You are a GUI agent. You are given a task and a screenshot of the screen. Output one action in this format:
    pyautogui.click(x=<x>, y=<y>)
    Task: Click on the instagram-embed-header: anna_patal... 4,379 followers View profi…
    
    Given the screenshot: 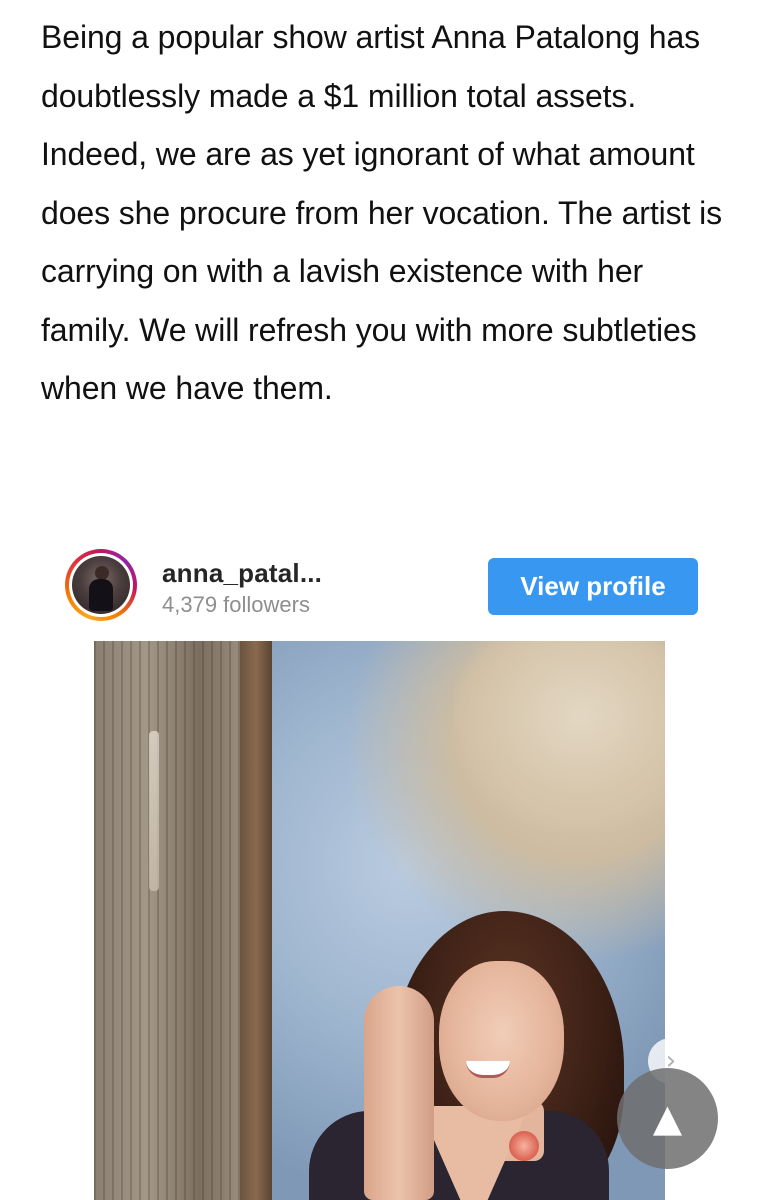 What is the action you would take?
    pyautogui.click(x=381, y=586)
    